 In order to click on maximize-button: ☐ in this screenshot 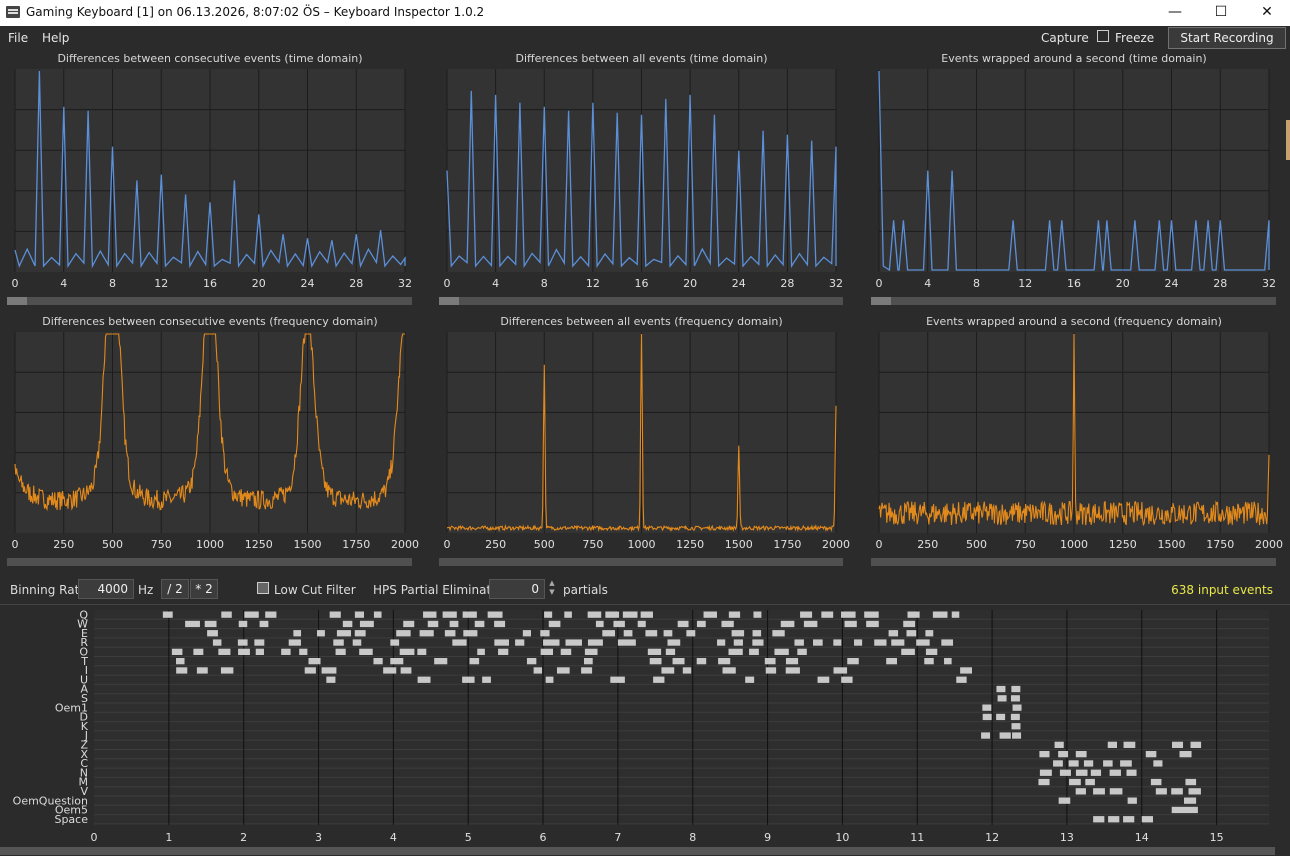, I will do `click(1221, 13)`.